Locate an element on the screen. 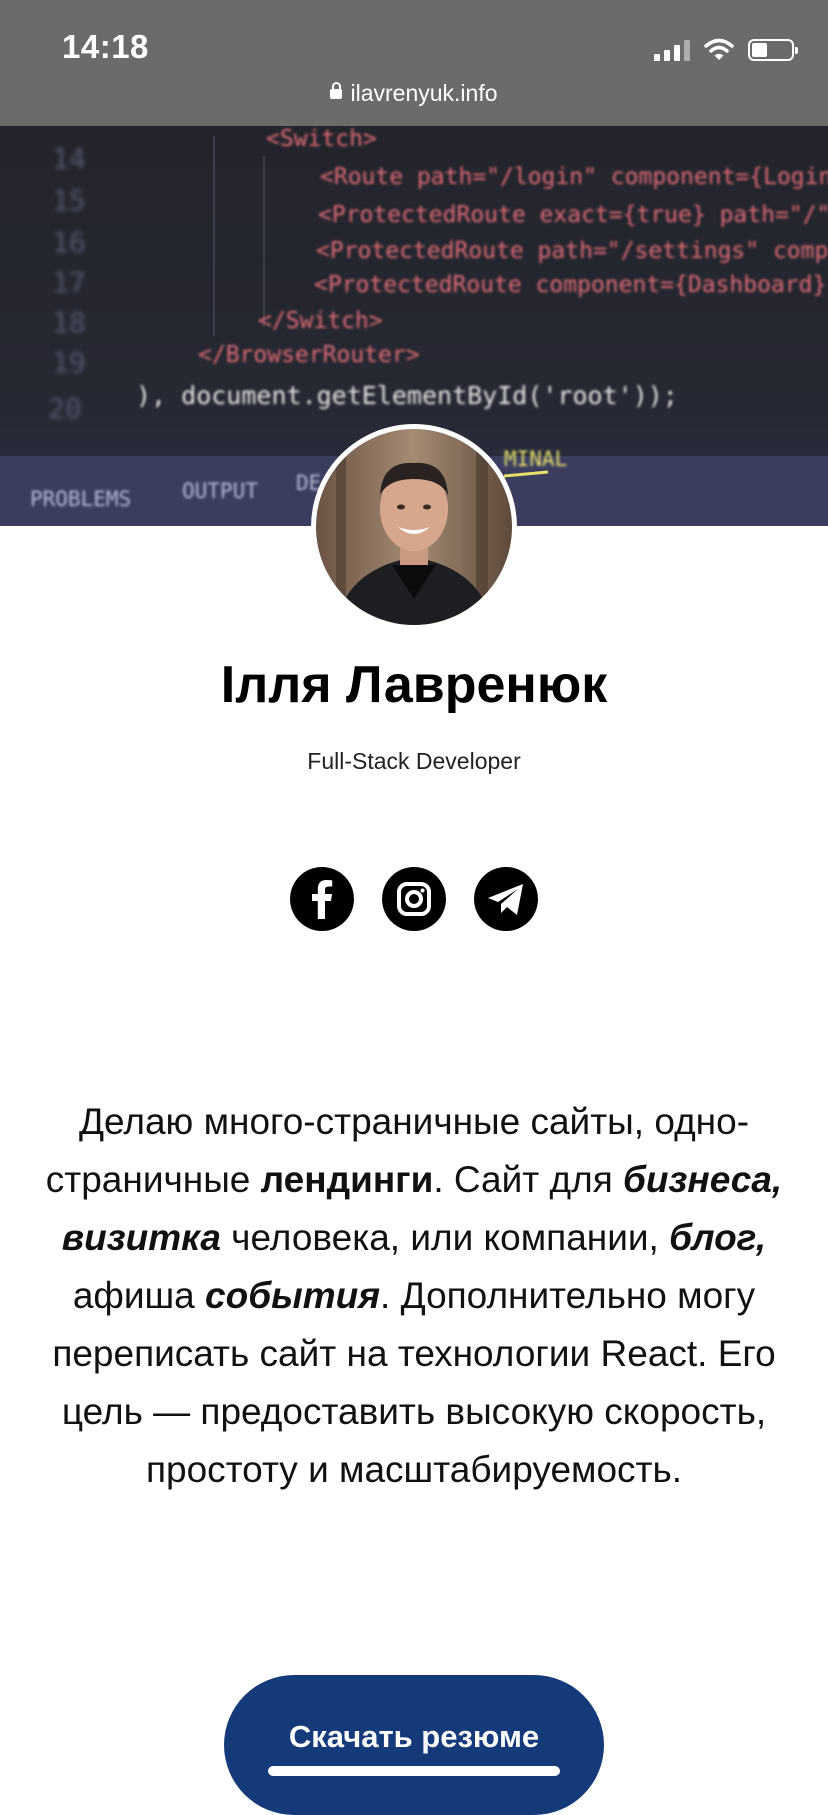 Image resolution: width=828 pixels, height=1815 pixels. home-indicator is located at coordinates (414, 1771).